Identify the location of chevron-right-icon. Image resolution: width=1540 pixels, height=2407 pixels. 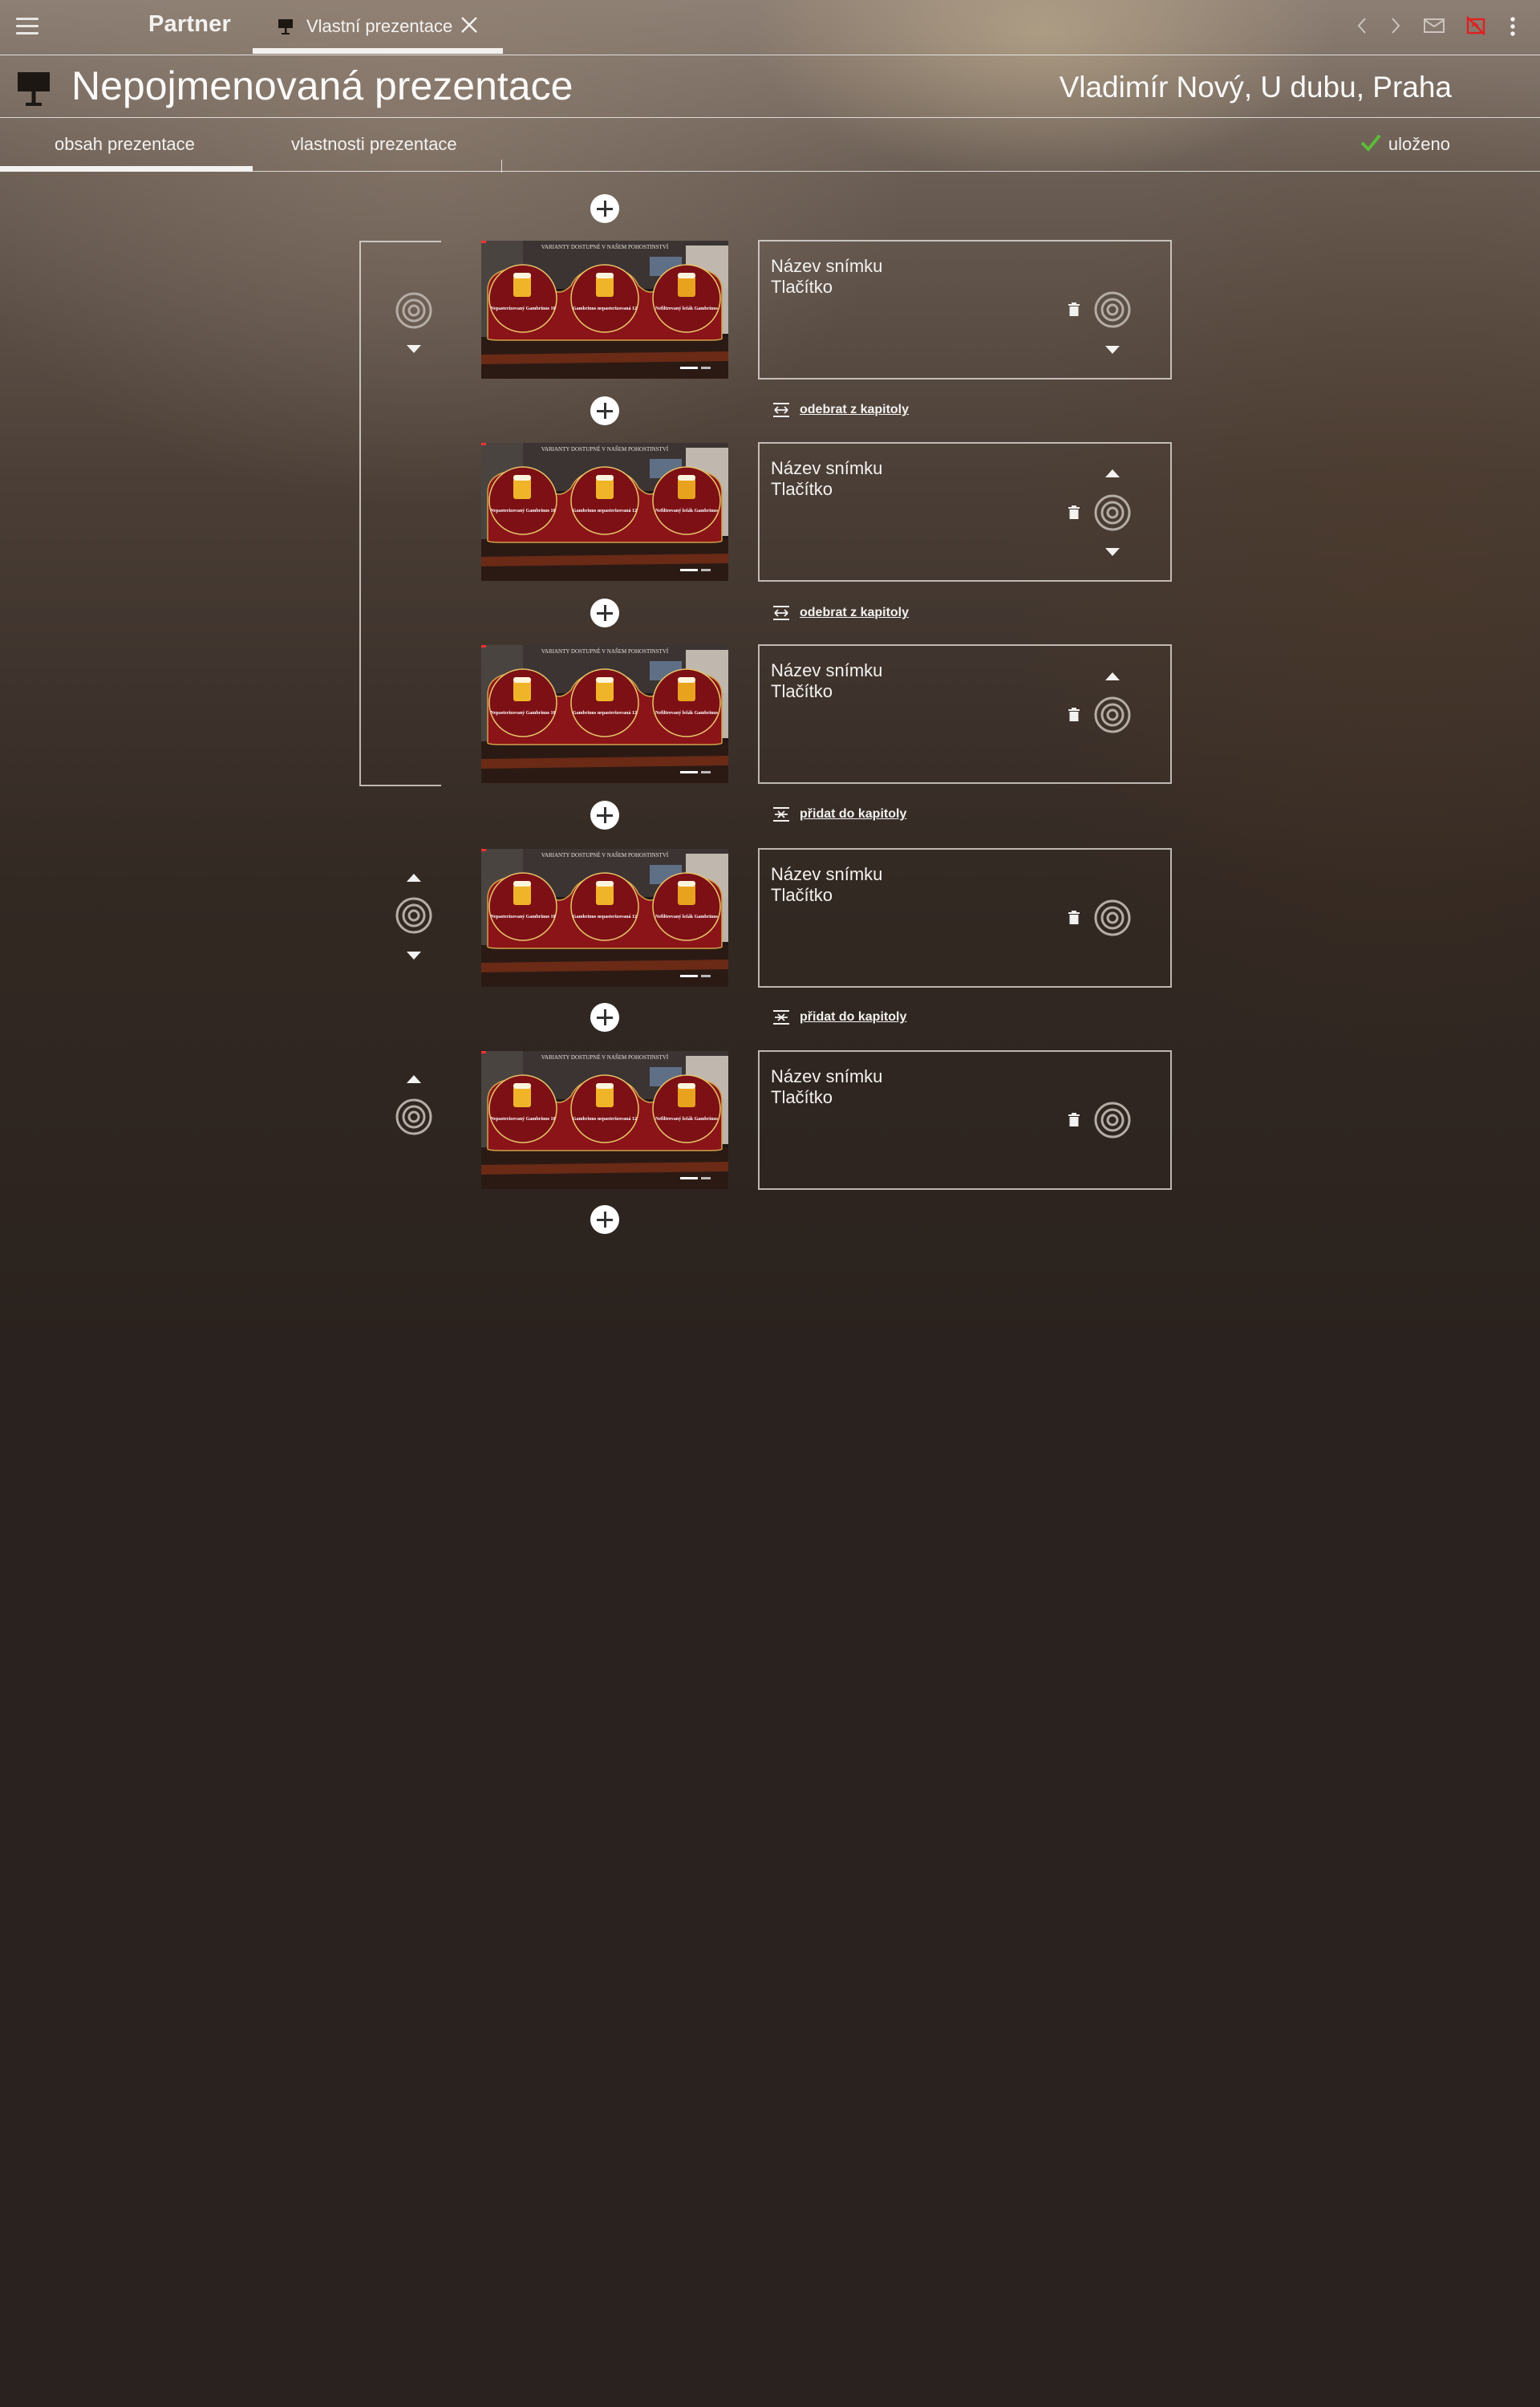
(1396, 27).